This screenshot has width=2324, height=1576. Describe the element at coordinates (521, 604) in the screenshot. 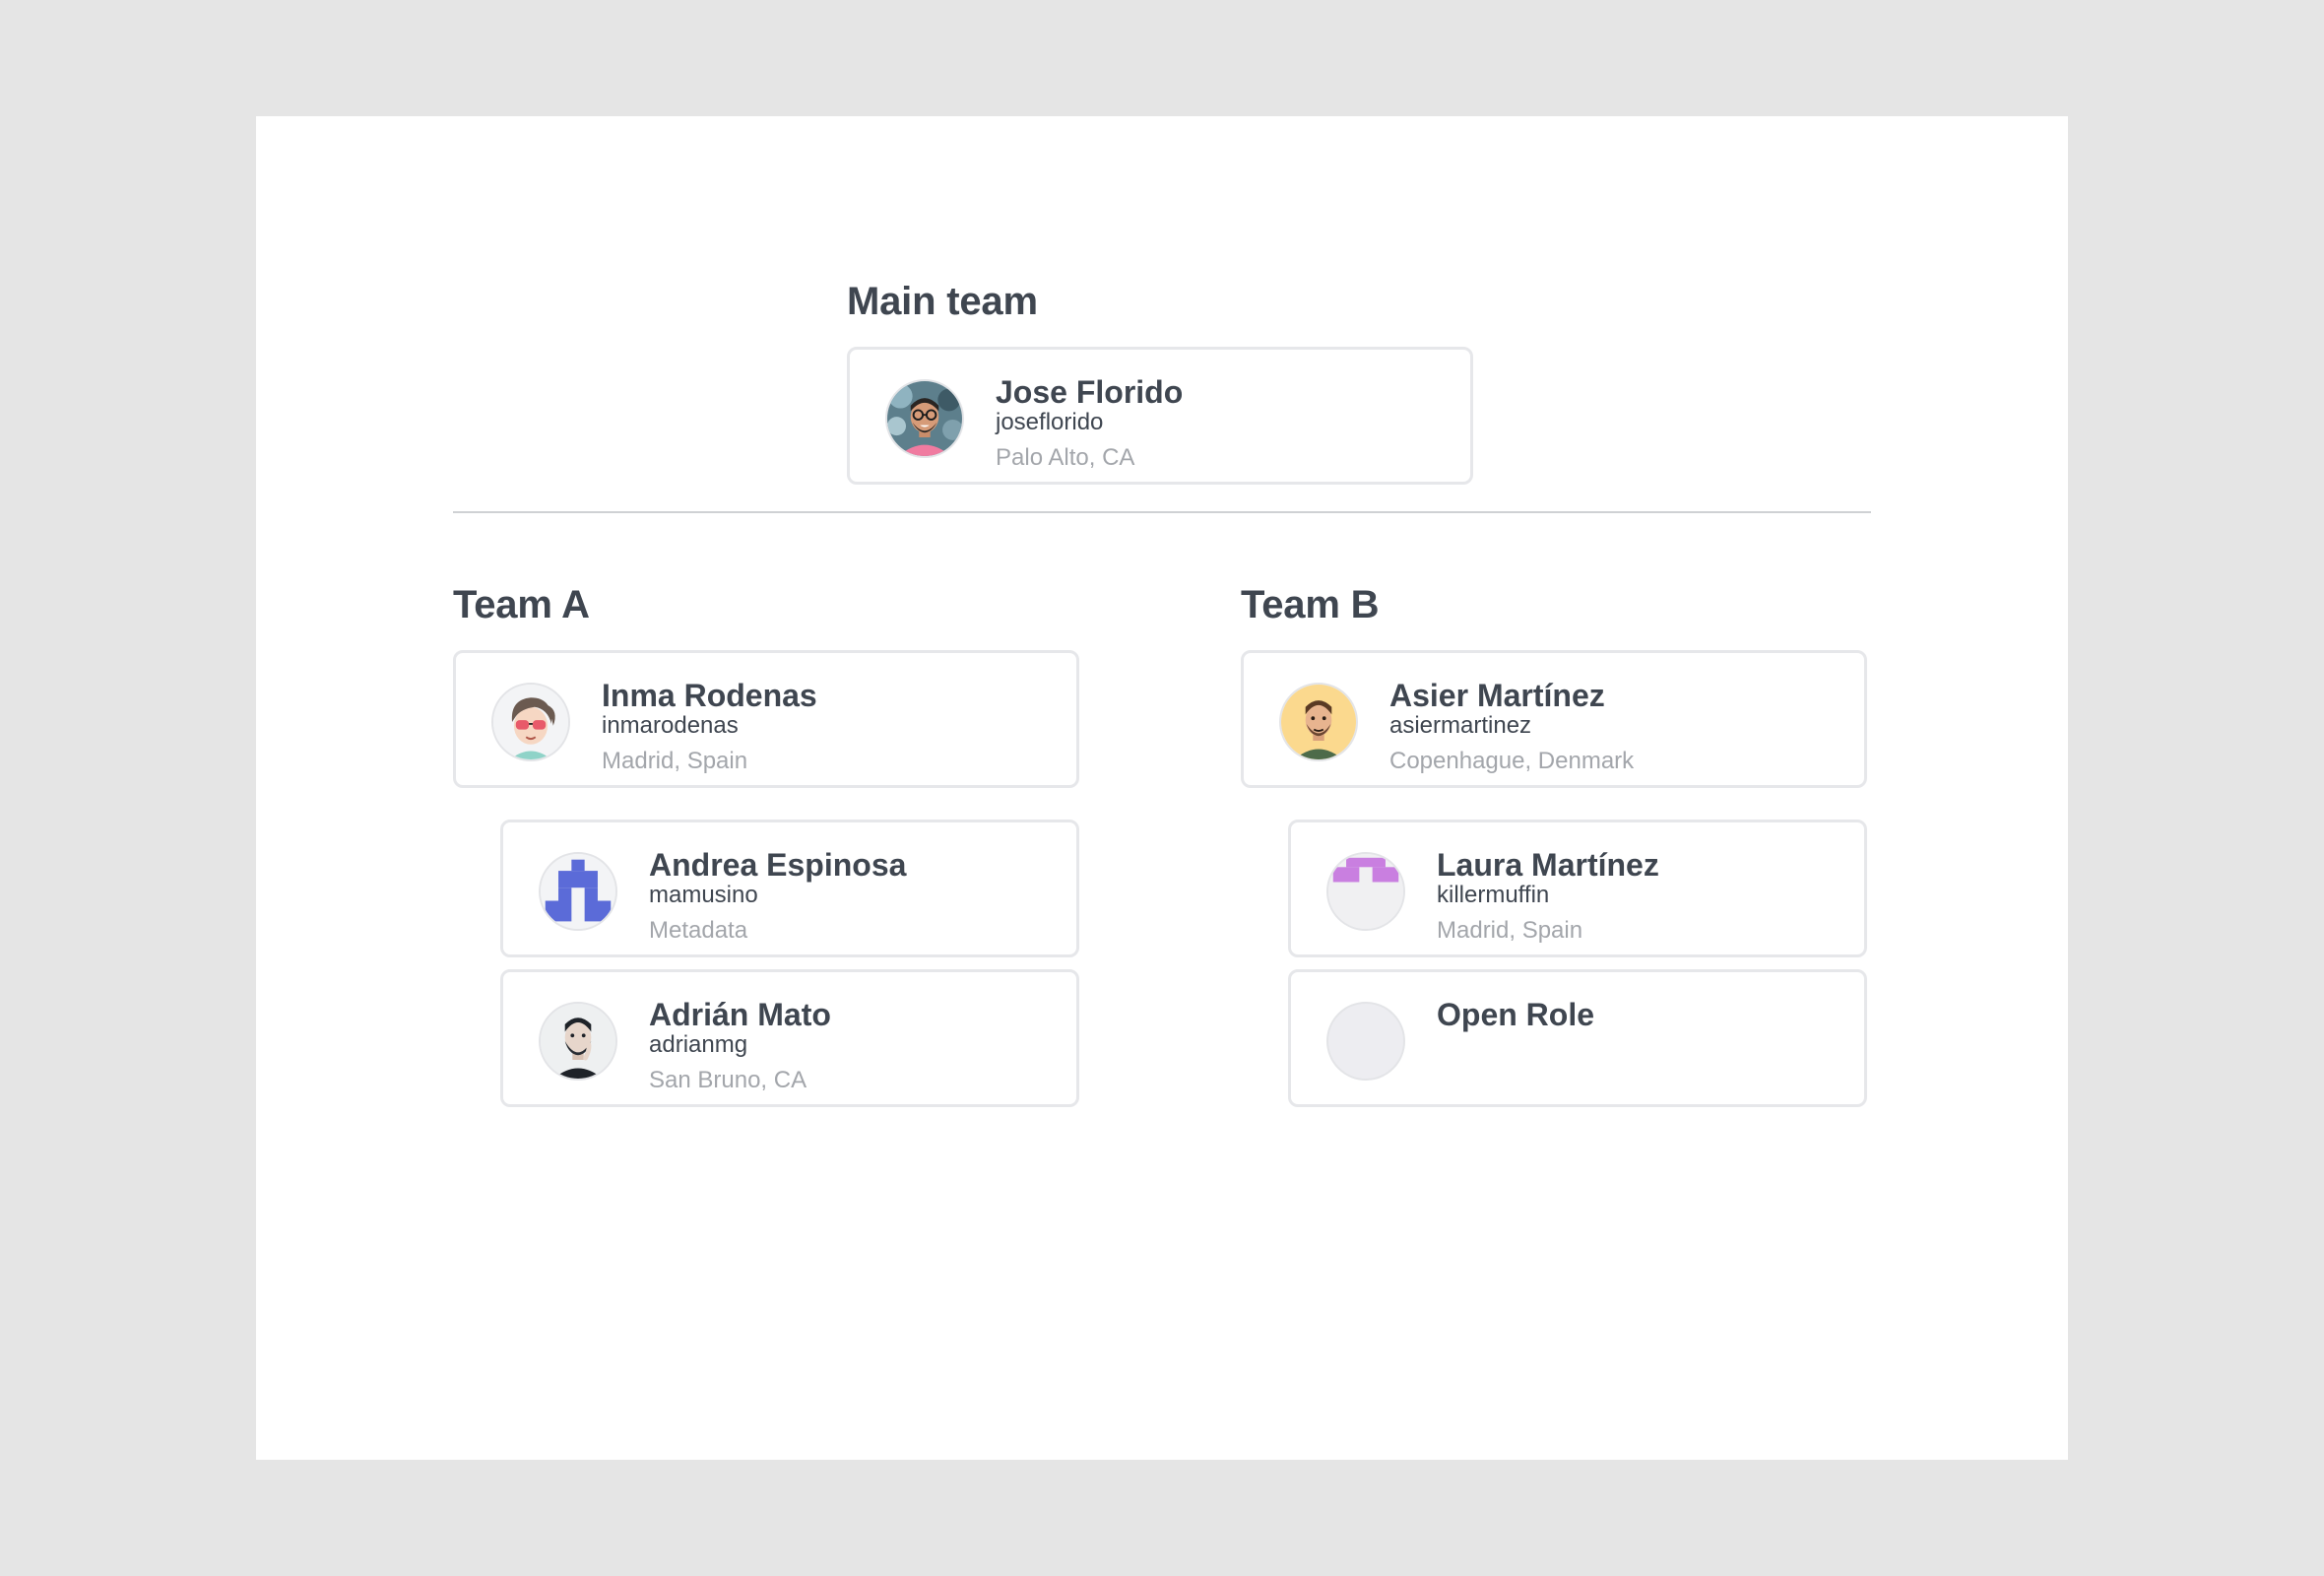

I see `section-title-team-a: Team A` at that location.